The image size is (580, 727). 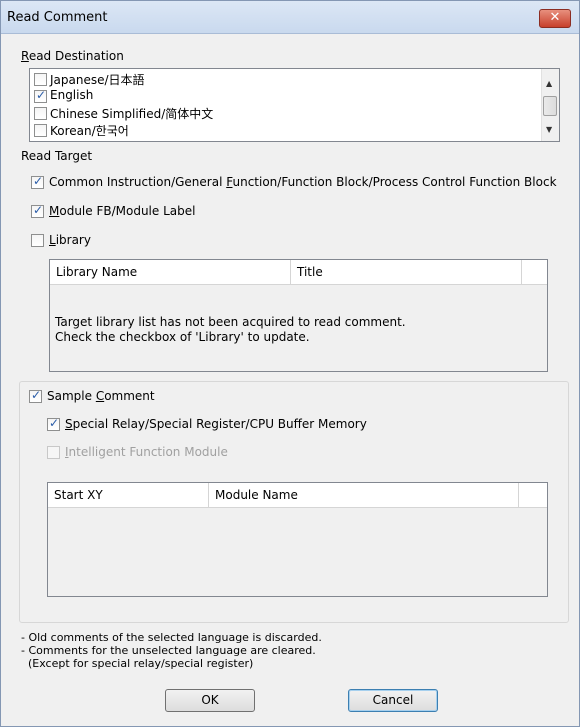 I want to click on list-item-english: English, so click(x=281, y=95).